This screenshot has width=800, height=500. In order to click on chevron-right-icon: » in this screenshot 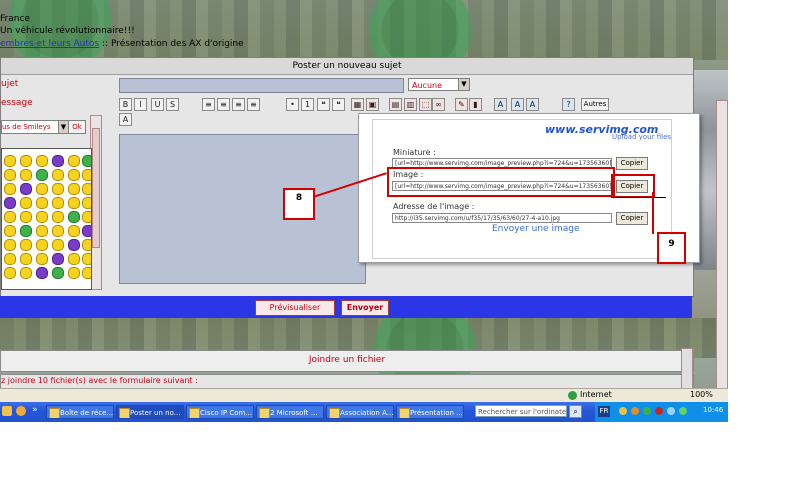, I will do `click(35, 410)`.